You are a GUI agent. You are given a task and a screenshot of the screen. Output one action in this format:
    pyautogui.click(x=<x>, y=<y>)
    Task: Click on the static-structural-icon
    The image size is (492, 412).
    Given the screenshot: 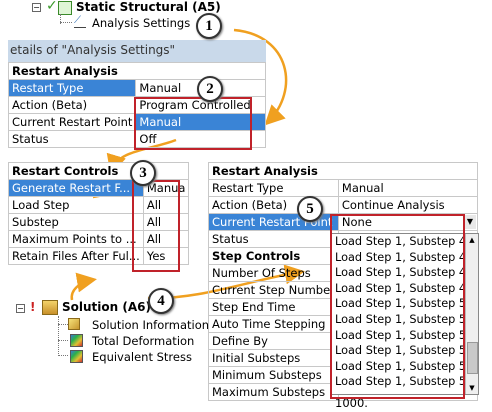 What is the action you would take?
    pyautogui.click(x=65, y=8)
    